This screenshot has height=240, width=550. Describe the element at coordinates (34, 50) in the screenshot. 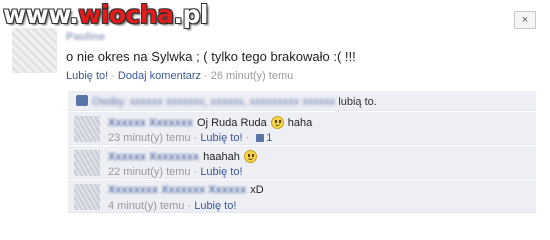

I see `poster-avatar` at that location.